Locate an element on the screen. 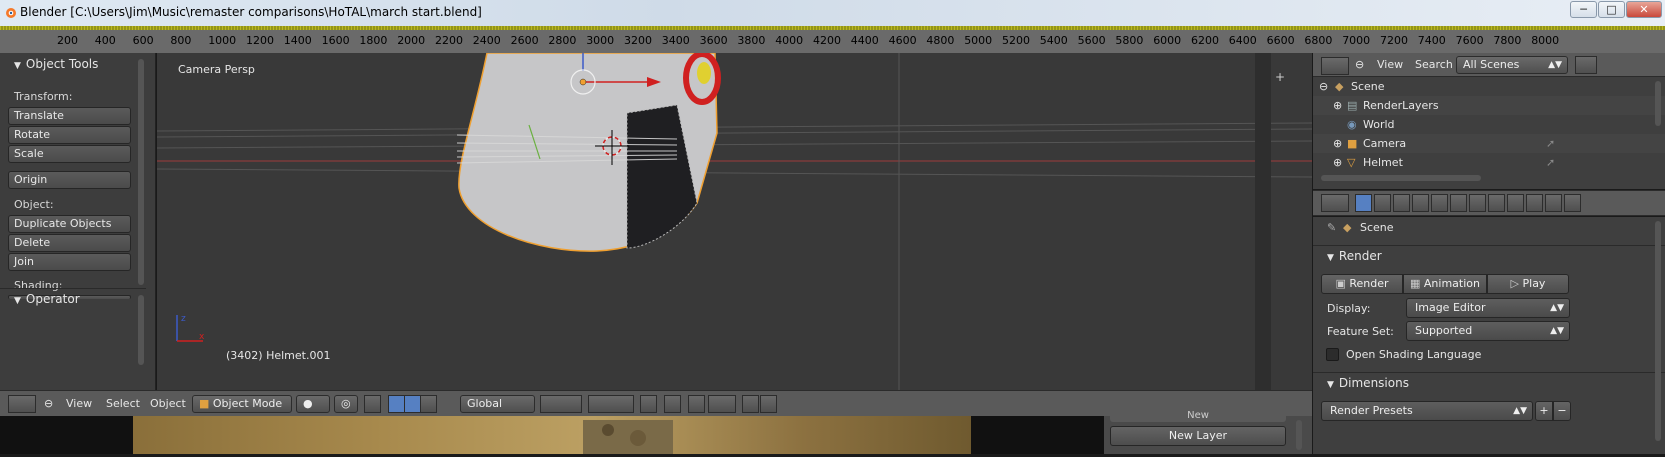 This screenshot has height=457, width=1665. outliner-row-scene: ⊖ ◆ Scene is located at coordinates (1489, 86).